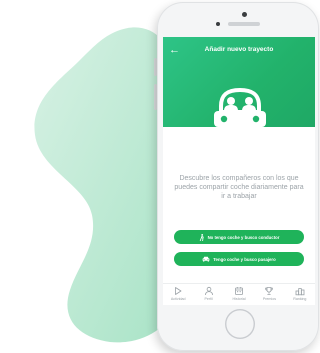  I want to click on trophy-icon, so click(269, 291).